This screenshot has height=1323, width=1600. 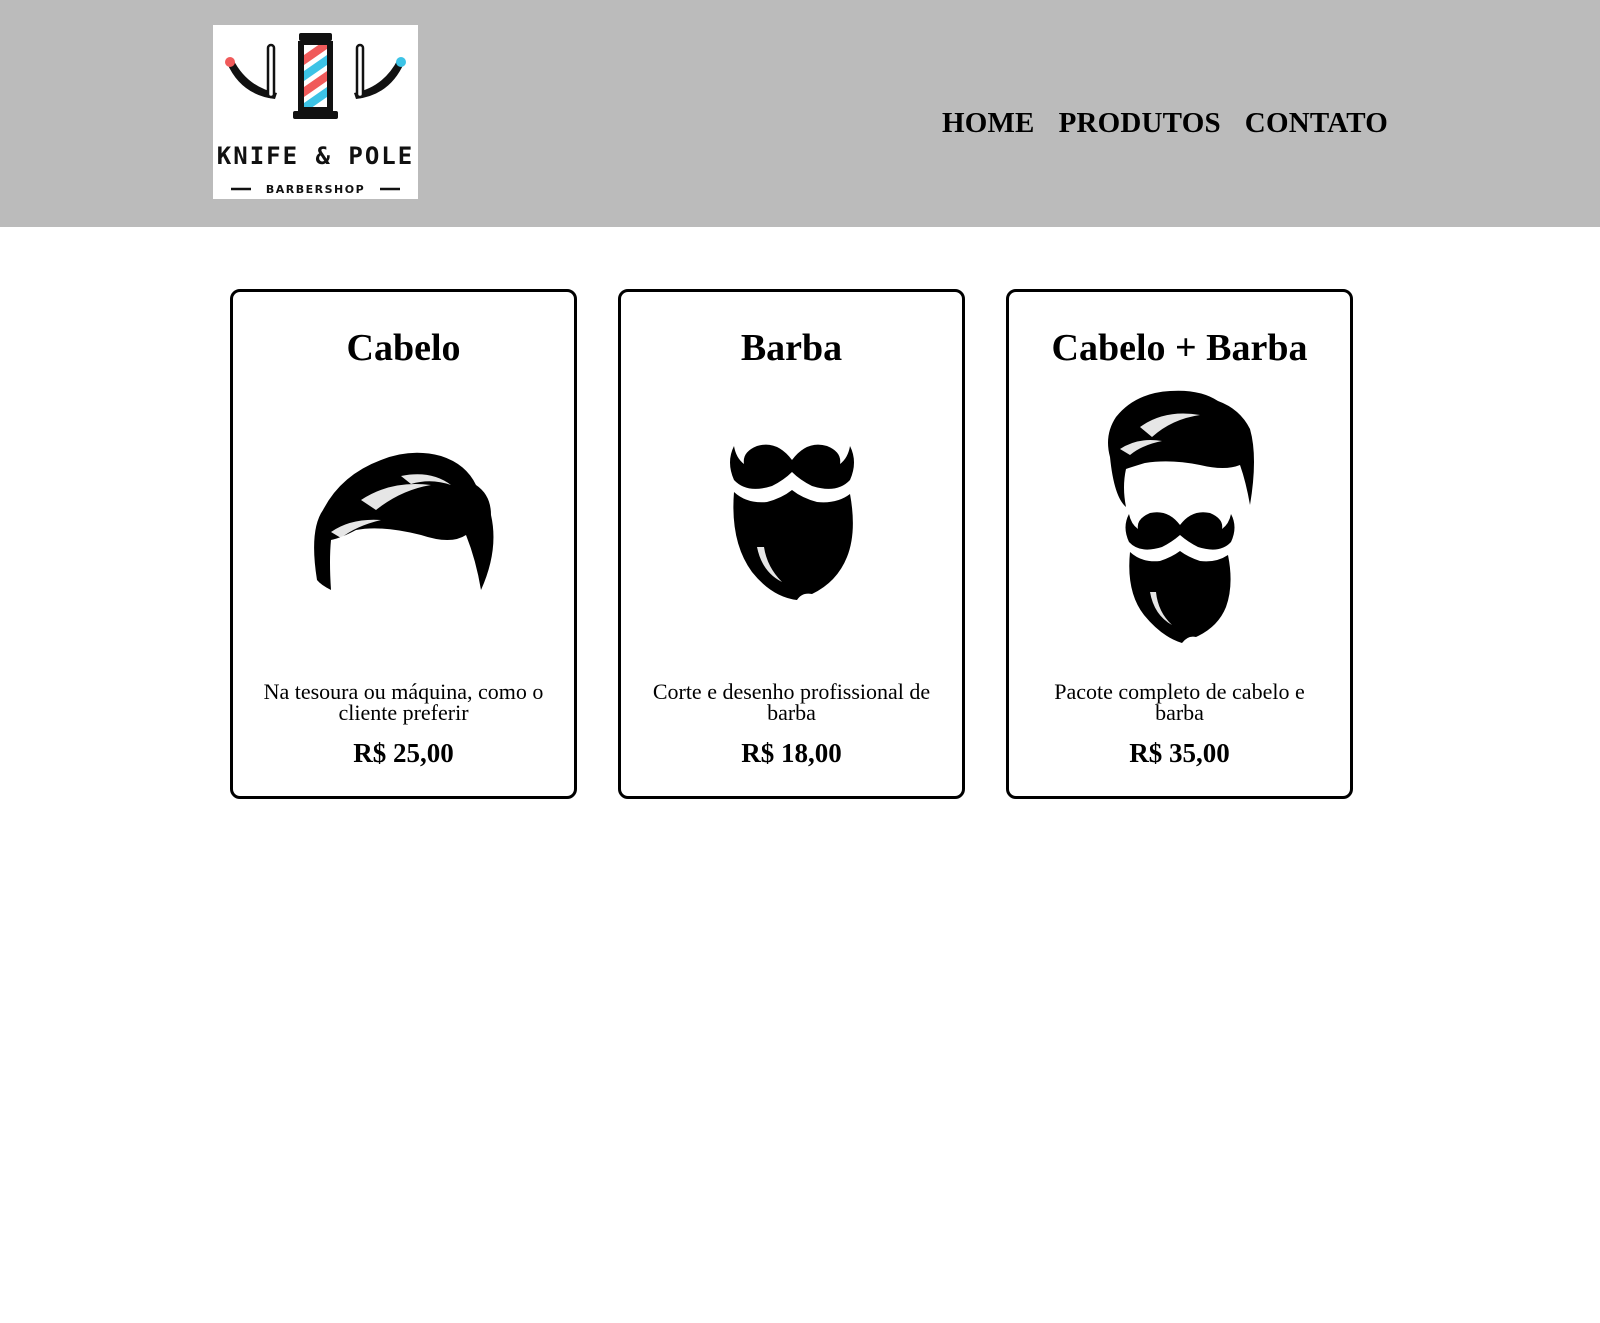 I want to click on product-price: R$ 25,00, so click(x=403, y=753).